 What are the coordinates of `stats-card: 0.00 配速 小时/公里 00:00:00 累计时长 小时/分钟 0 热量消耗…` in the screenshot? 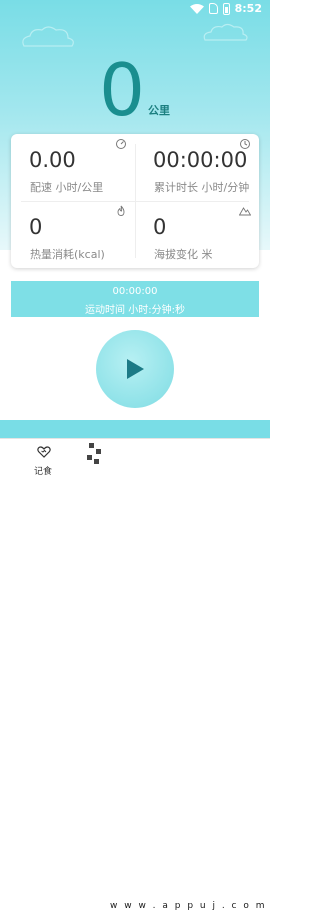 It's located at (135, 201).